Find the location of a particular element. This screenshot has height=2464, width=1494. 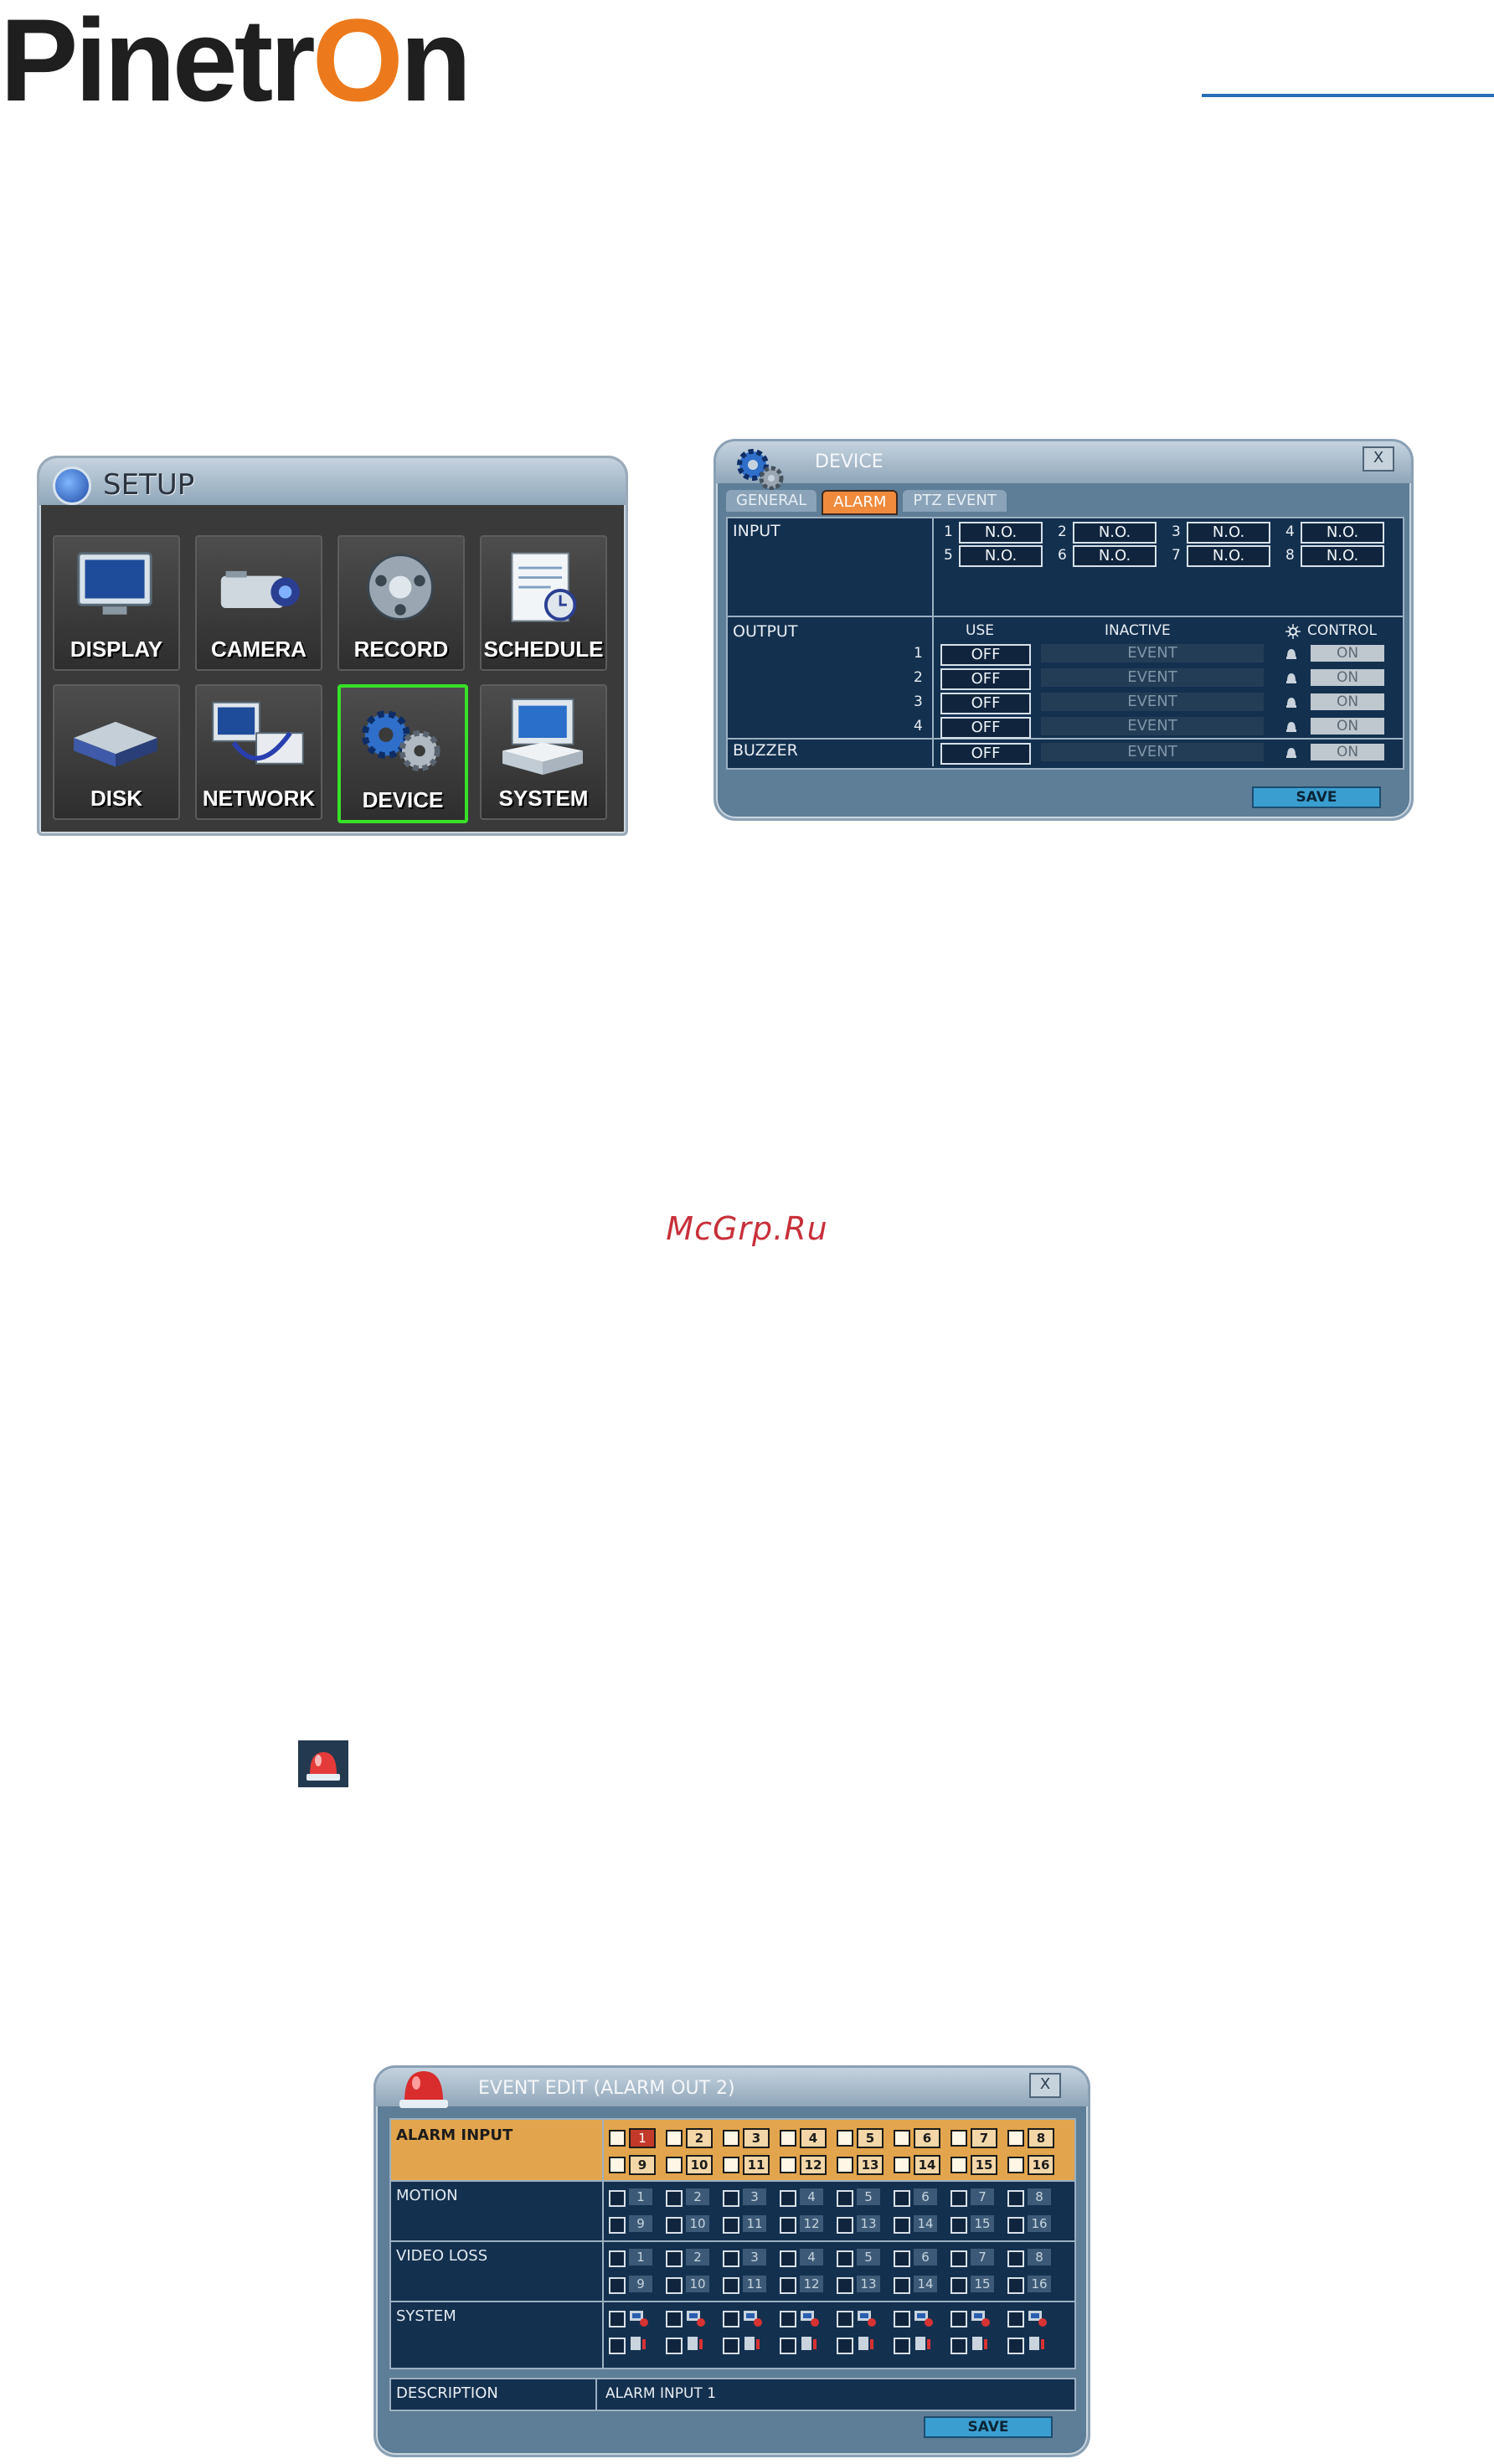

event-row-label: MOTION is located at coordinates (496, 2210).